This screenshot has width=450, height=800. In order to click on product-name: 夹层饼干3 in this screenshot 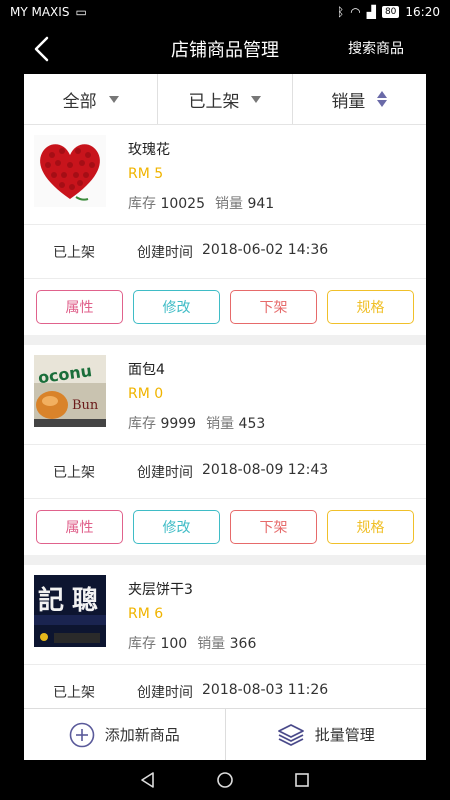, I will do `click(160, 590)`.